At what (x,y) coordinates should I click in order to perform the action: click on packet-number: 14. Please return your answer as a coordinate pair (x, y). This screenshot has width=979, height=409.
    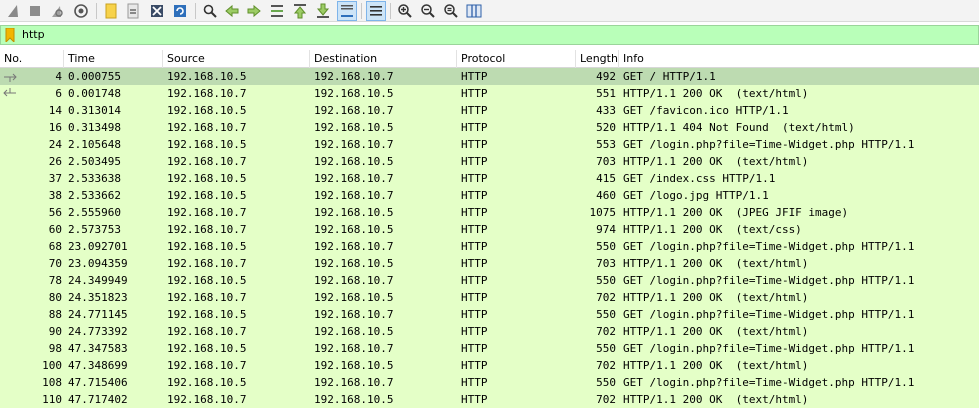
    Looking at the image, I should click on (55, 110).